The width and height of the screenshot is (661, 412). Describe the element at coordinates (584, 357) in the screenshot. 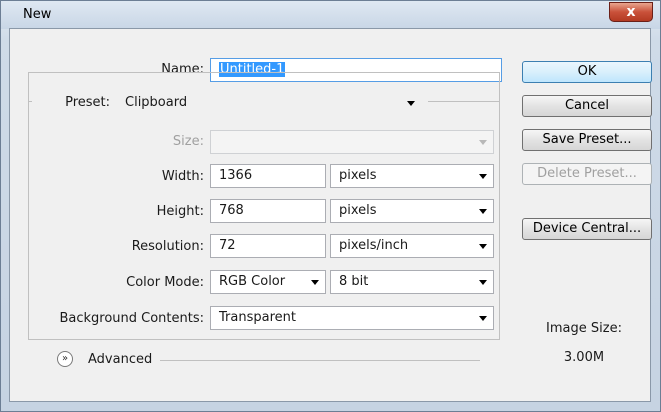

I see `image-size-value: 3.00M` at that location.